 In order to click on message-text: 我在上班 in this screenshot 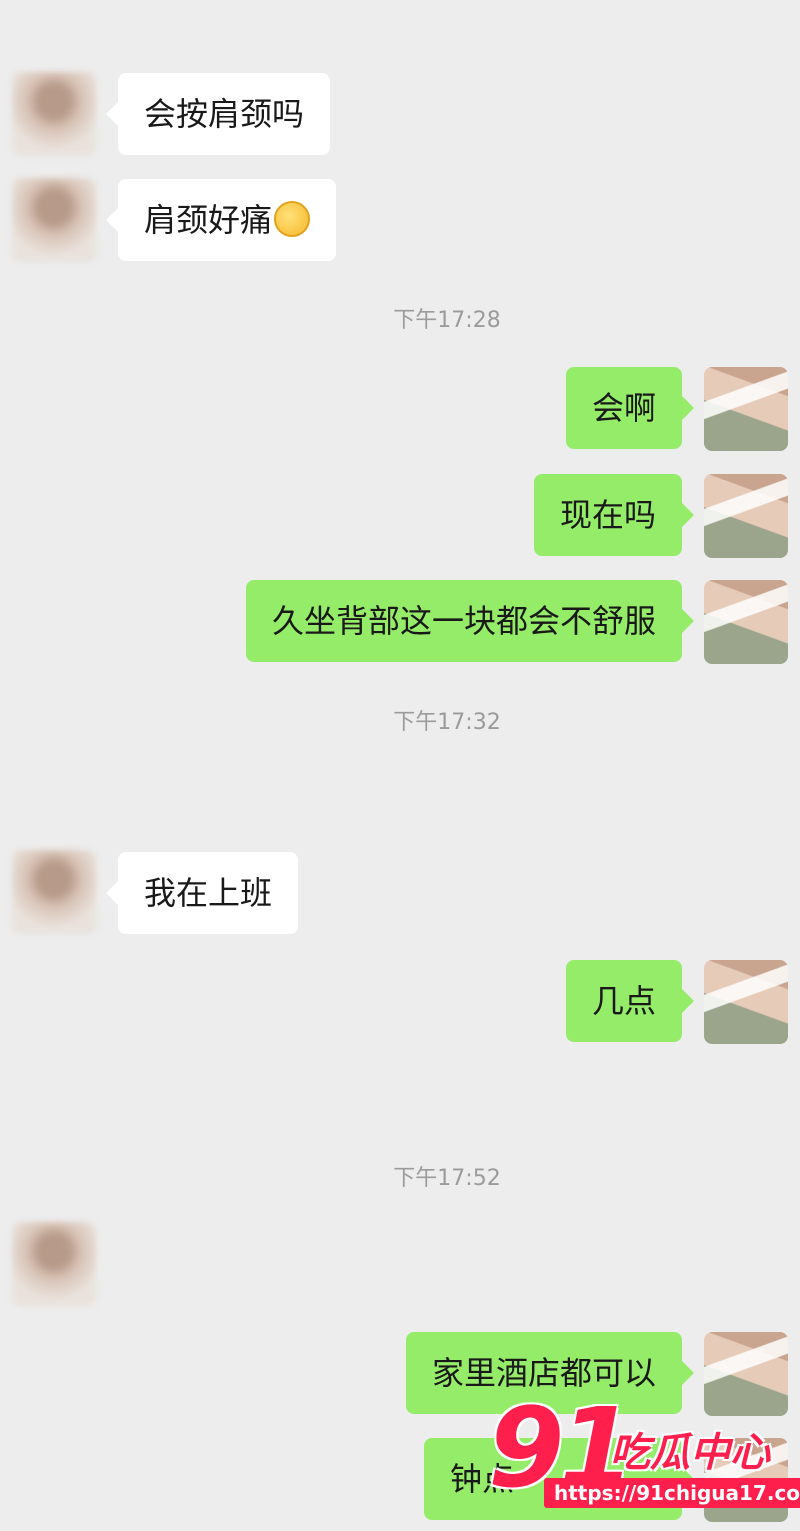, I will do `click(208, 893)`.